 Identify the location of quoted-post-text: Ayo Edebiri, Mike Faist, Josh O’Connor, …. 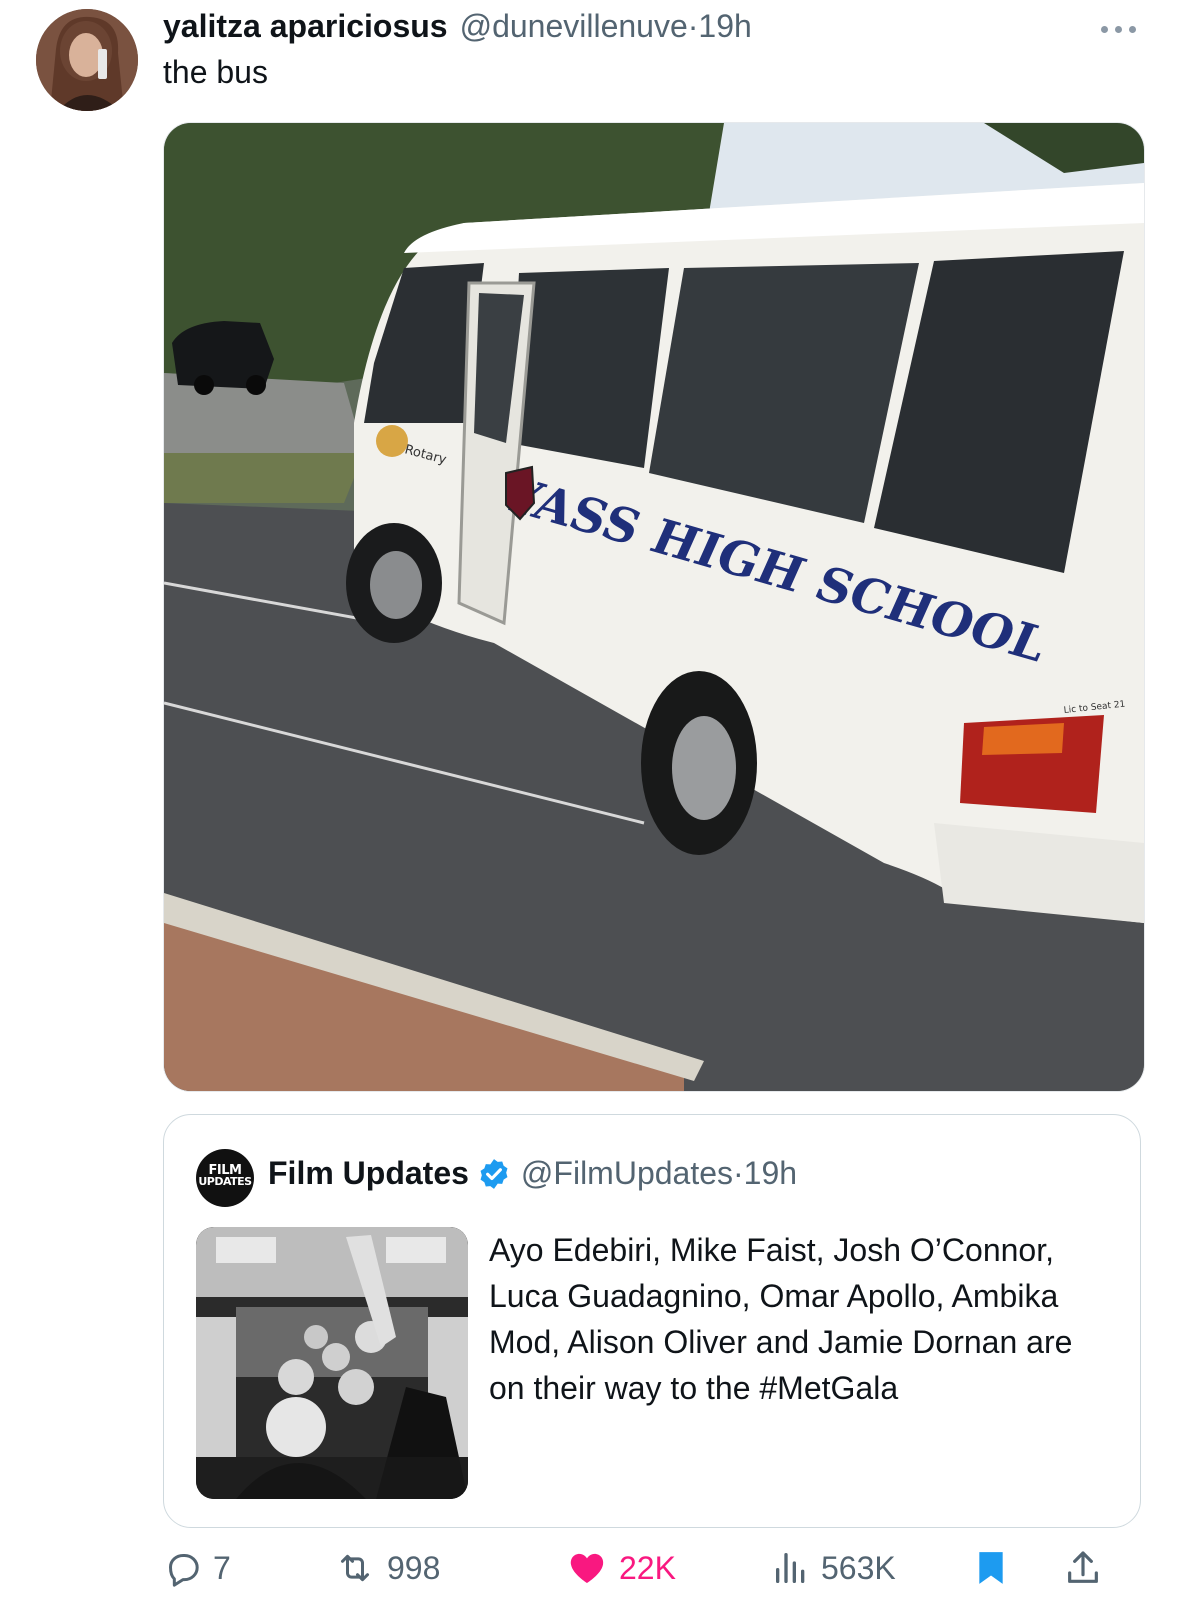
(781, 1319).